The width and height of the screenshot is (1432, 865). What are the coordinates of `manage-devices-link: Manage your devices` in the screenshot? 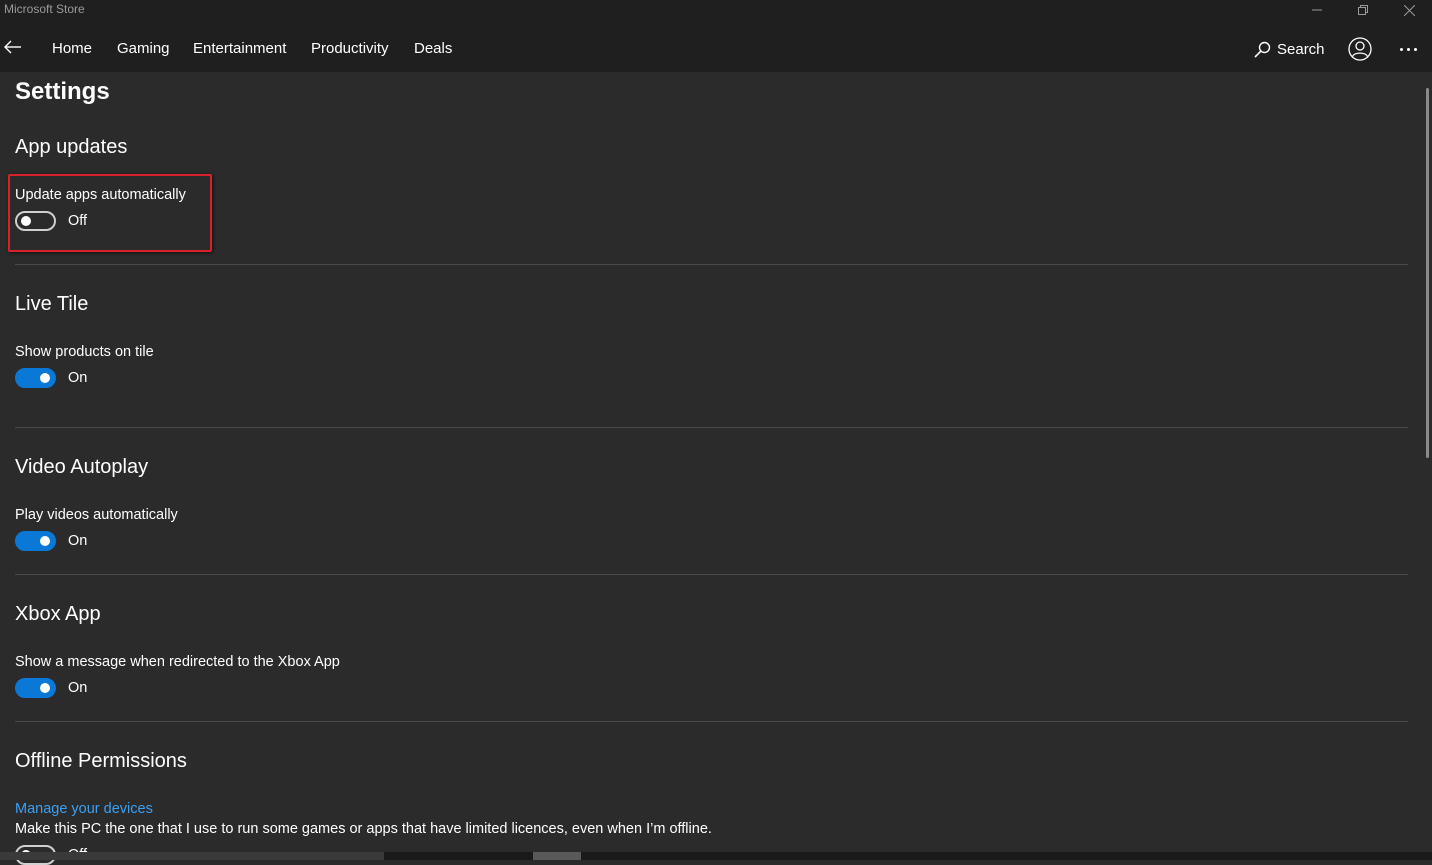 It's located at (84, 809).